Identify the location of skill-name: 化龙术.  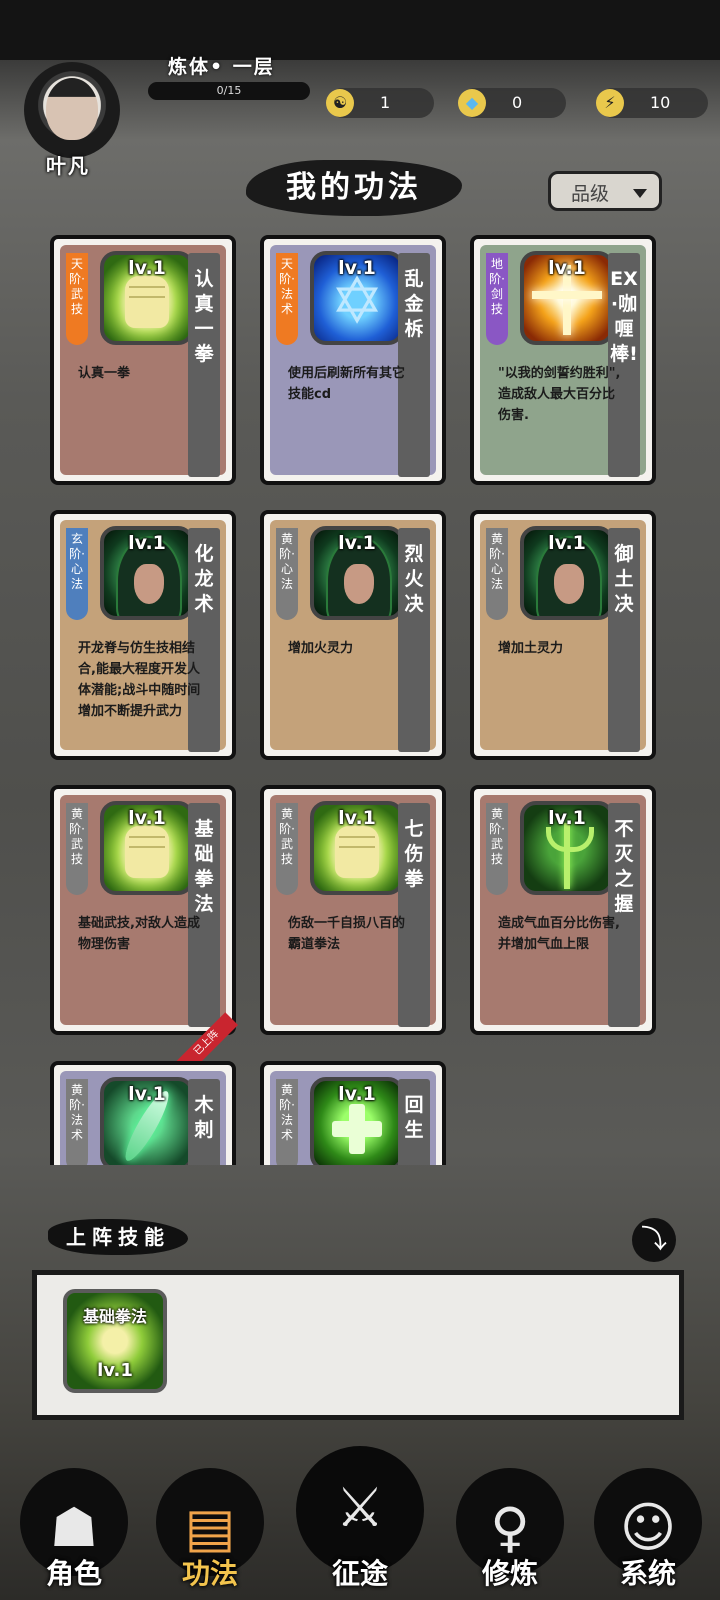
(204, 579).